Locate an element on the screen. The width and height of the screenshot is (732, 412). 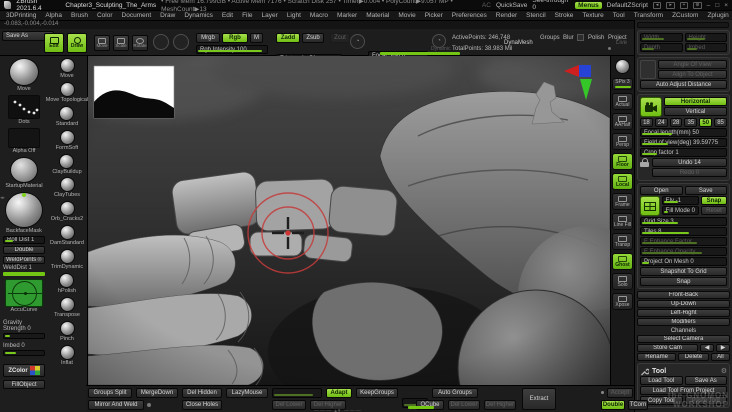
brush-inflat: Inflat is located at coordinates (67, 355).